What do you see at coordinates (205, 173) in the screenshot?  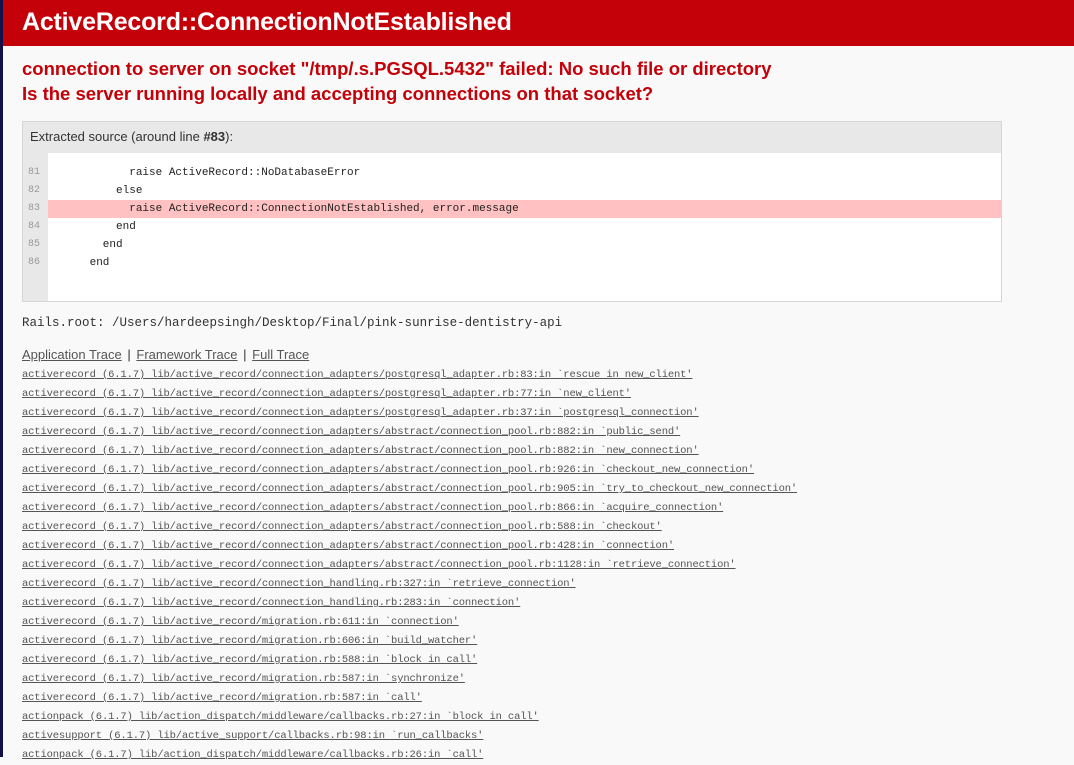 I see `source-line: raise ActiveRecord::NoDatabaseError` at bounding box center [205, 173].